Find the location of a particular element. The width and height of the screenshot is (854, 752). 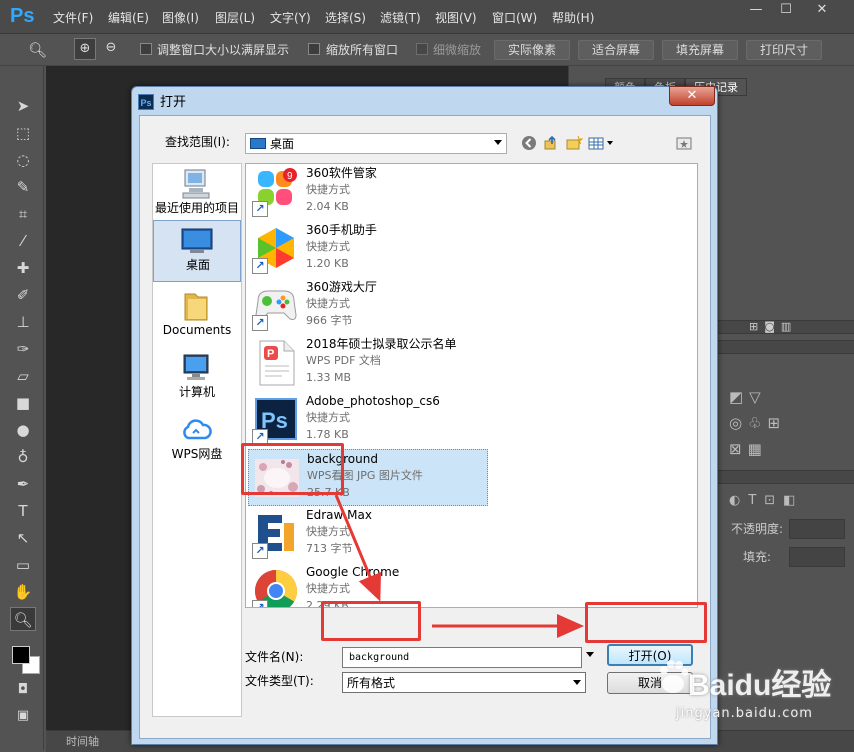

watermark-brand: Baidu经验 is located at coordinates (760, 685).